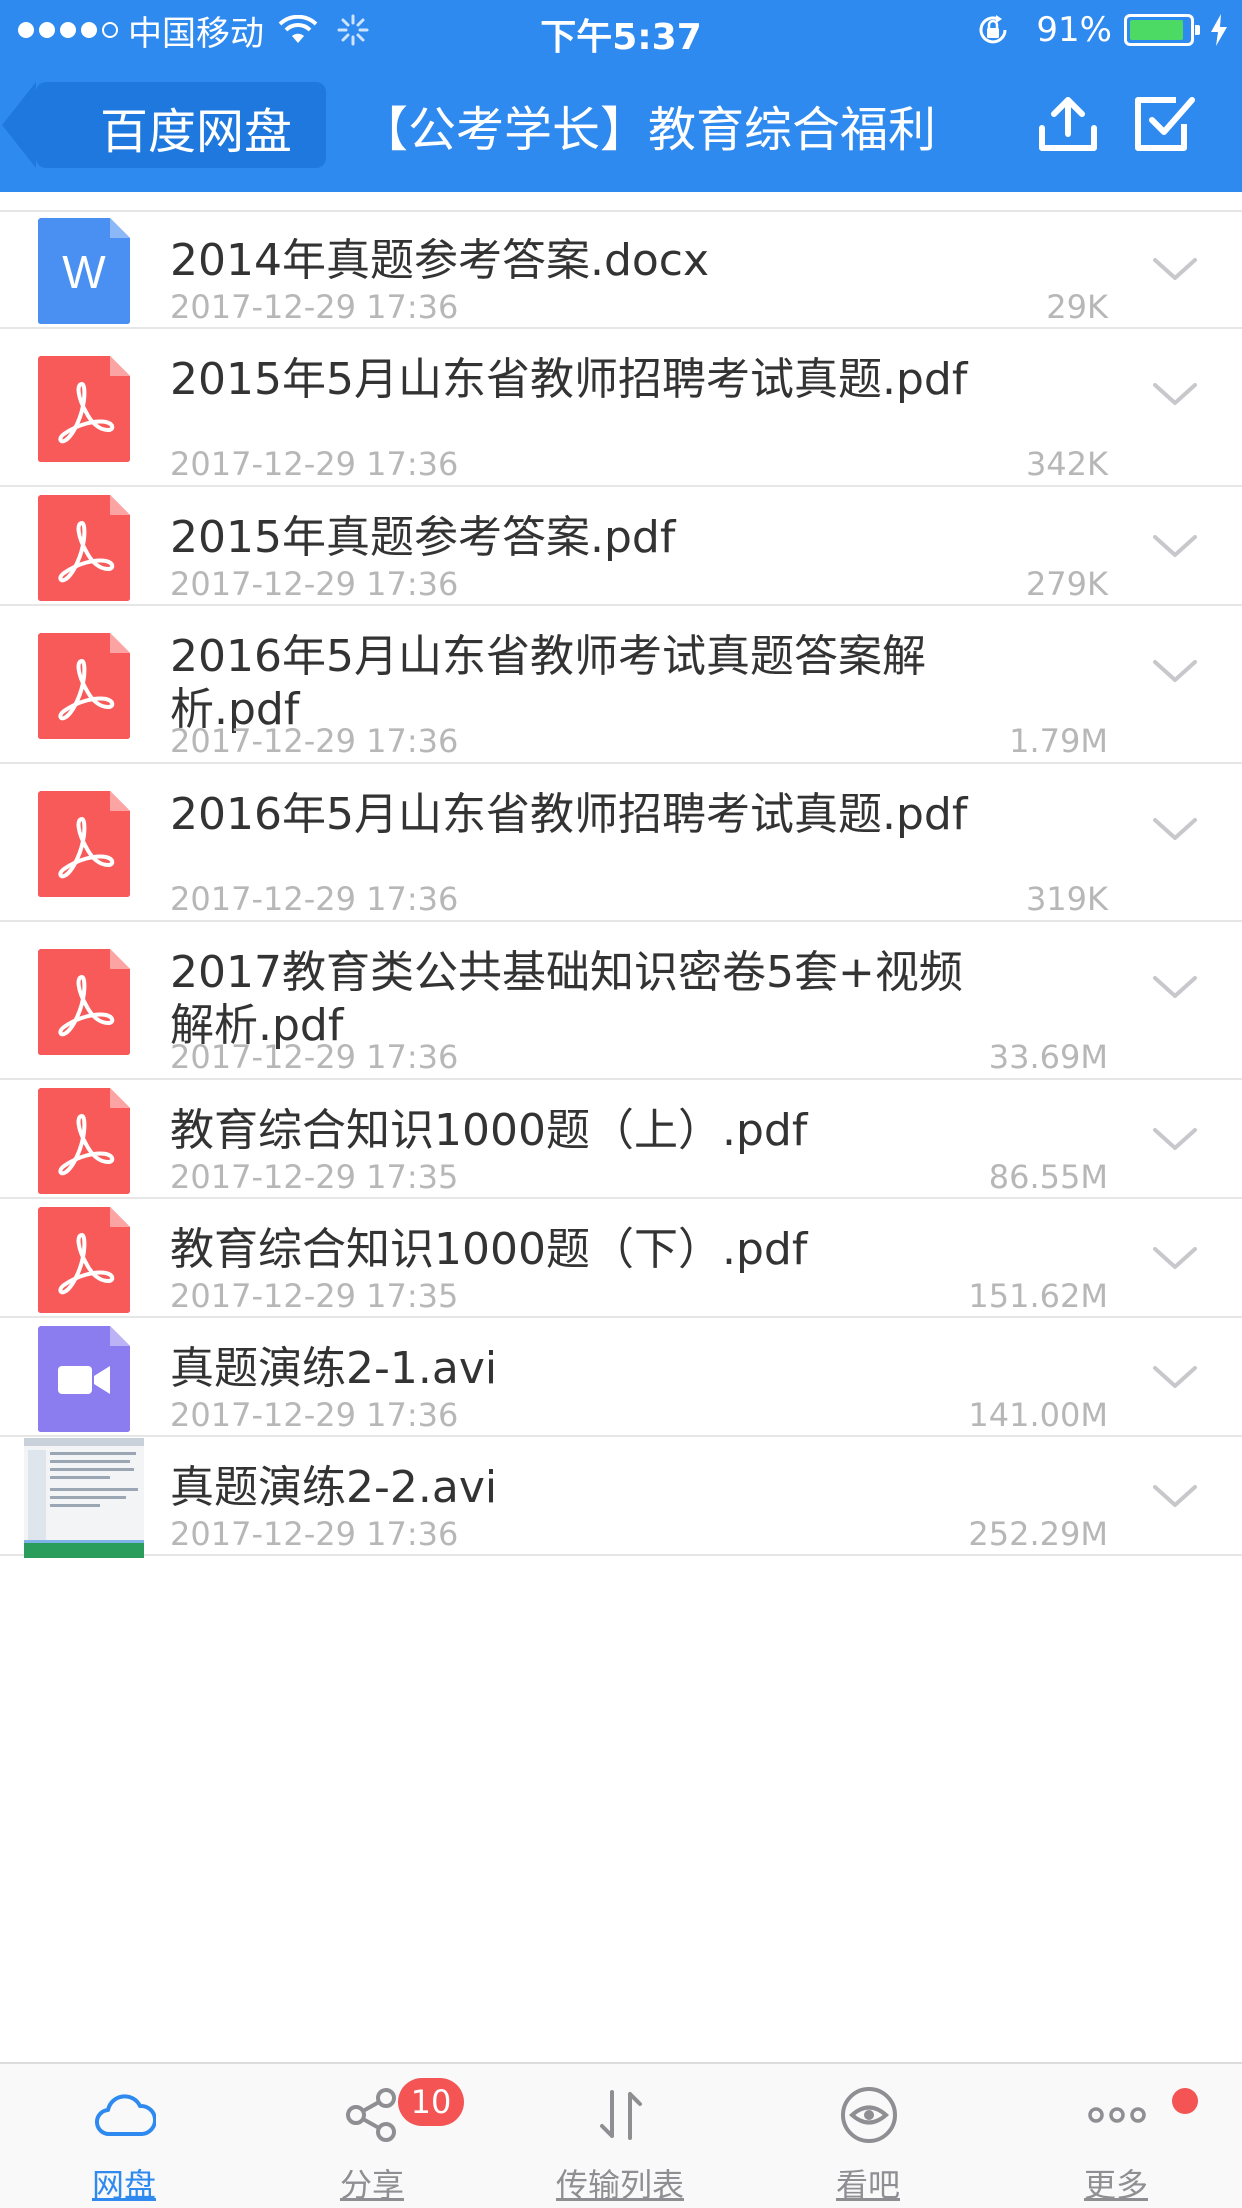  I want to click on file-size: 151.62M, so click(1038, 1296).